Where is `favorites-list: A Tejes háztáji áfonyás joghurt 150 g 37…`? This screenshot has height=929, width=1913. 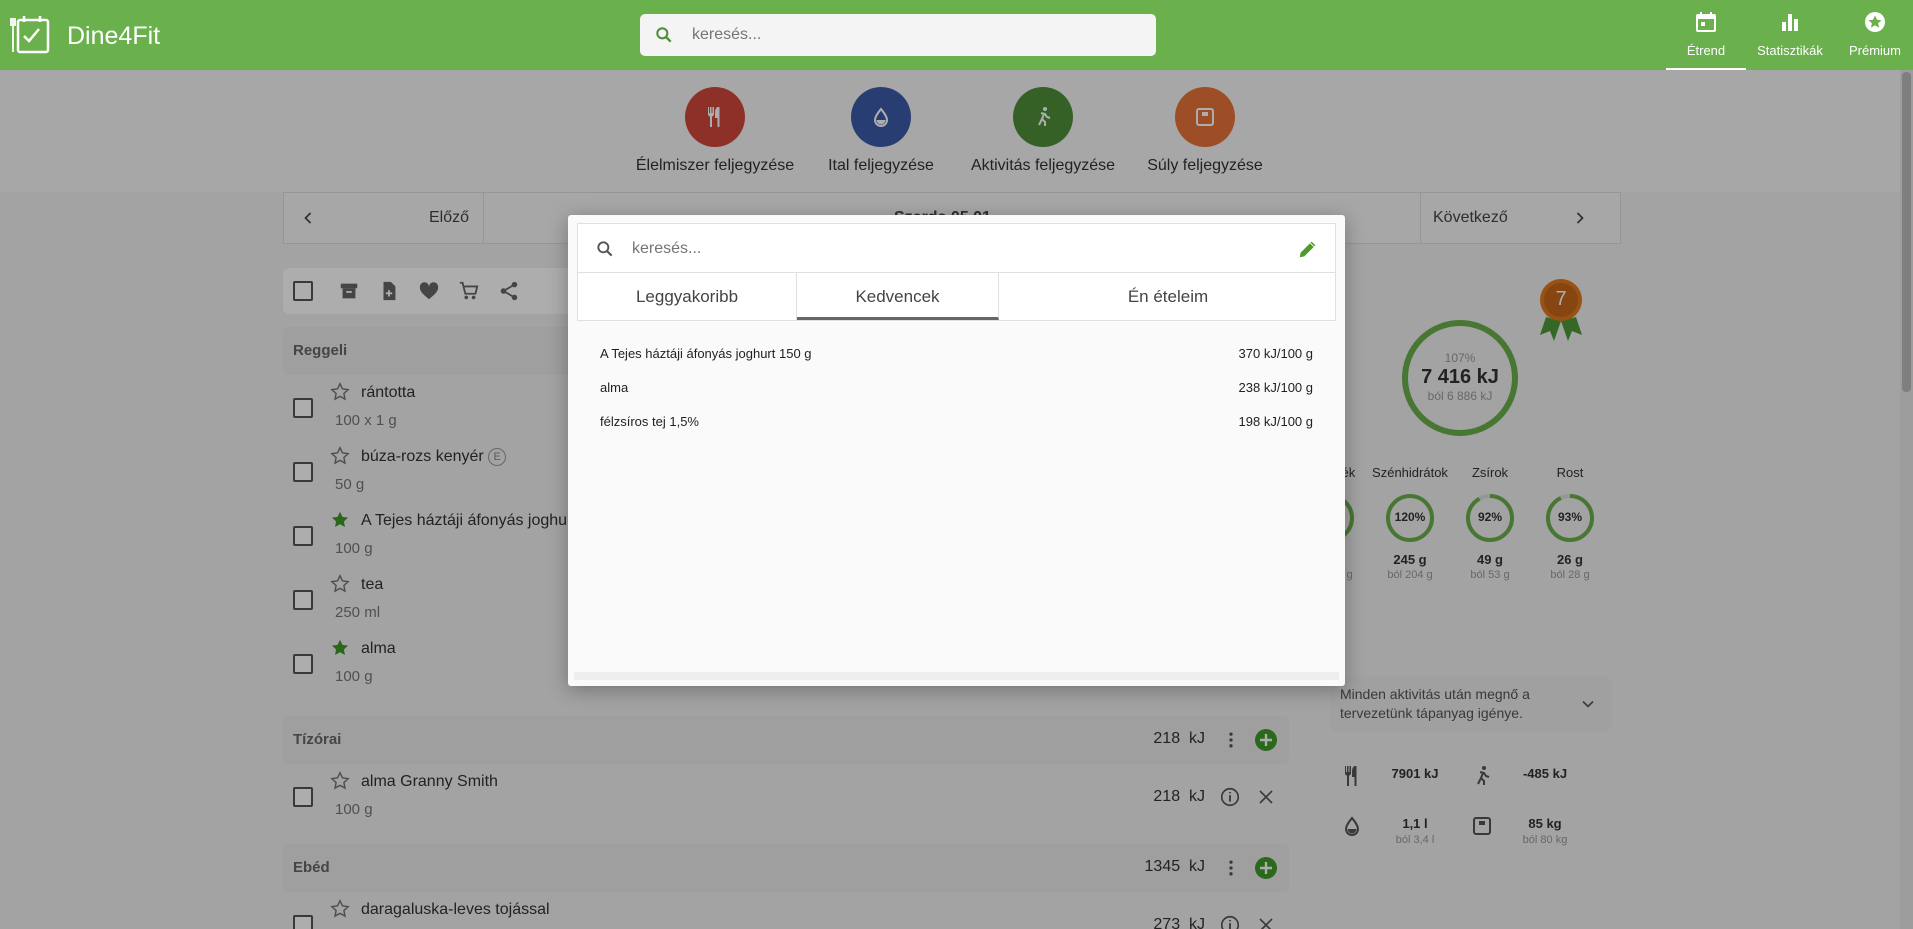
favorites-list: A Tejes háztáji áfonyás joghurt 150 g 37… is located at coordinates (956, 388).